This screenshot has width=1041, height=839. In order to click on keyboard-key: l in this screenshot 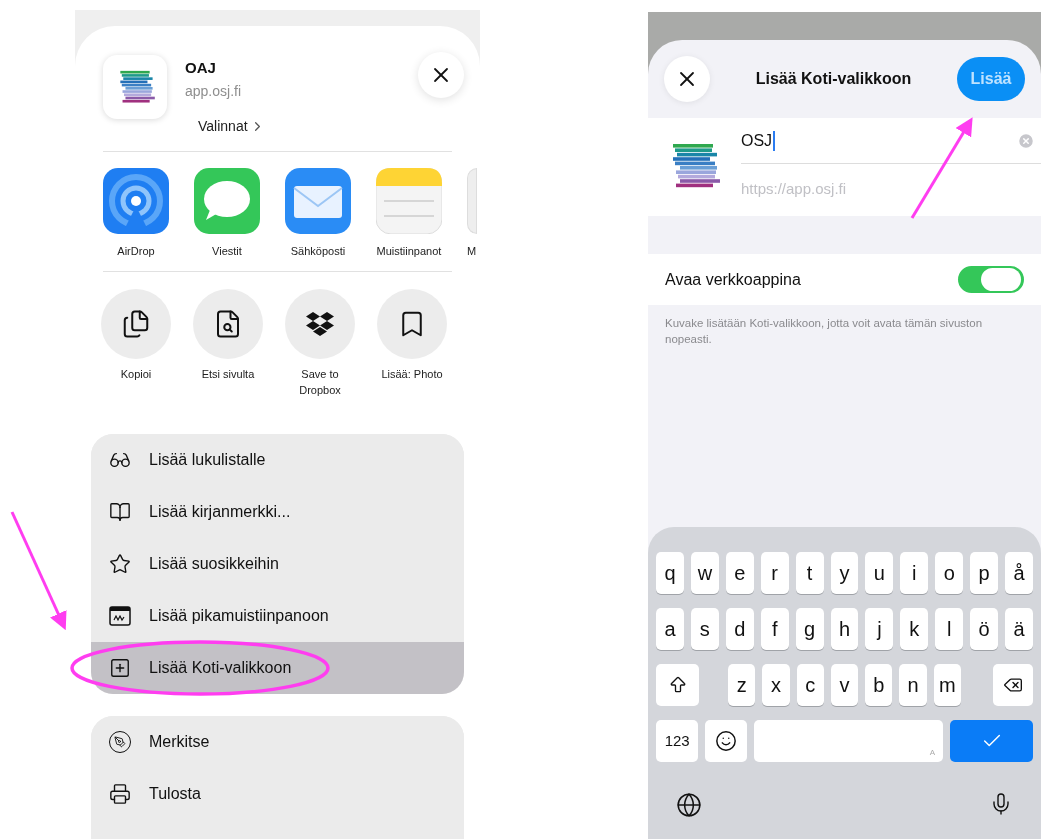, I will do `click(949, 629)`.